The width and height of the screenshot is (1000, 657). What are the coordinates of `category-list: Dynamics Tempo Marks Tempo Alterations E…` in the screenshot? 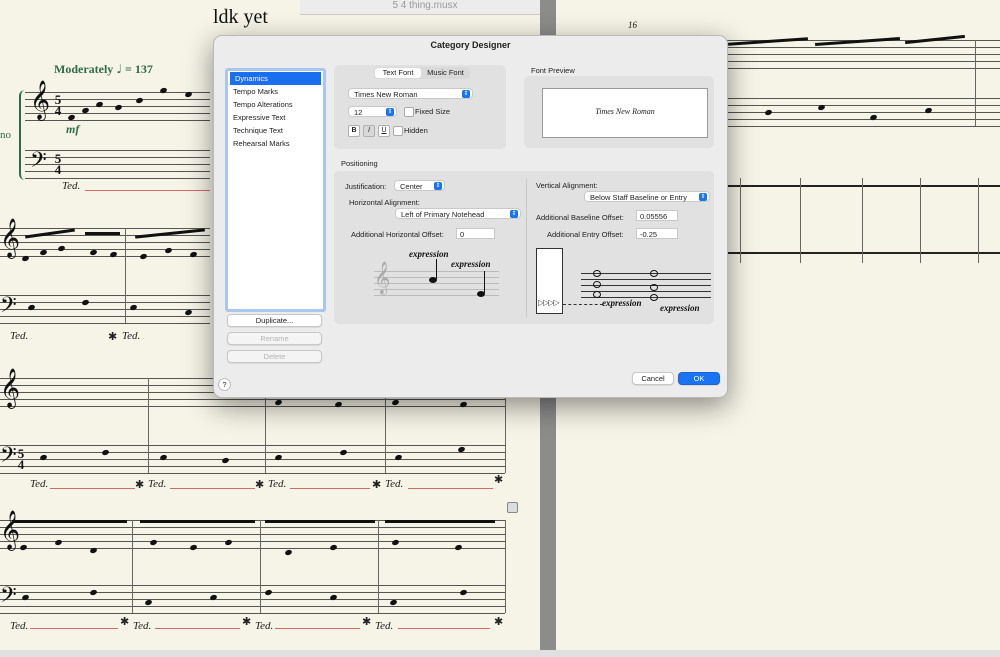 It's located at (275, 190).